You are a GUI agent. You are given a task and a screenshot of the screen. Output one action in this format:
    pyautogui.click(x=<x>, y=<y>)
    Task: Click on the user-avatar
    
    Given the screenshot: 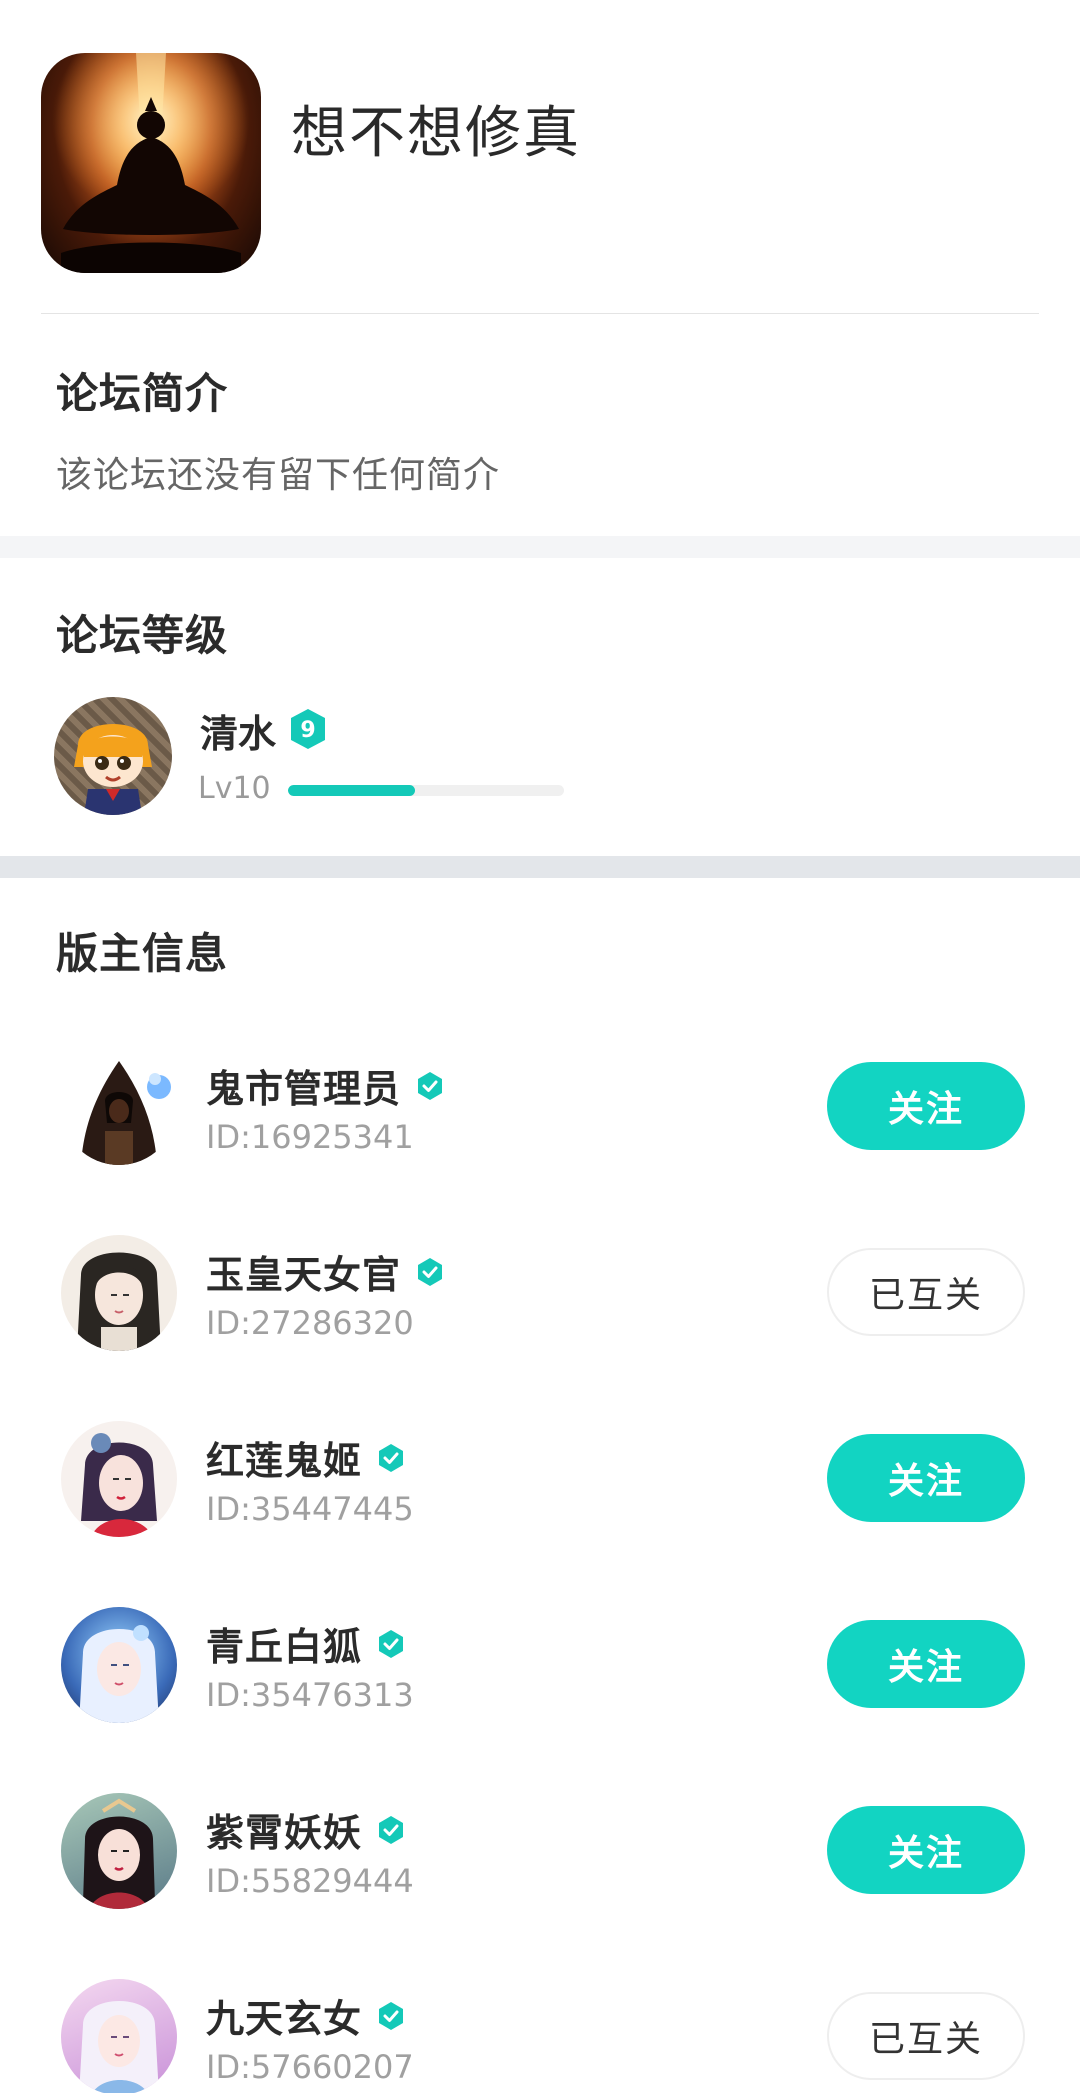 What is the action you would take?
    pyautogui.click(x=113, y=756)
    